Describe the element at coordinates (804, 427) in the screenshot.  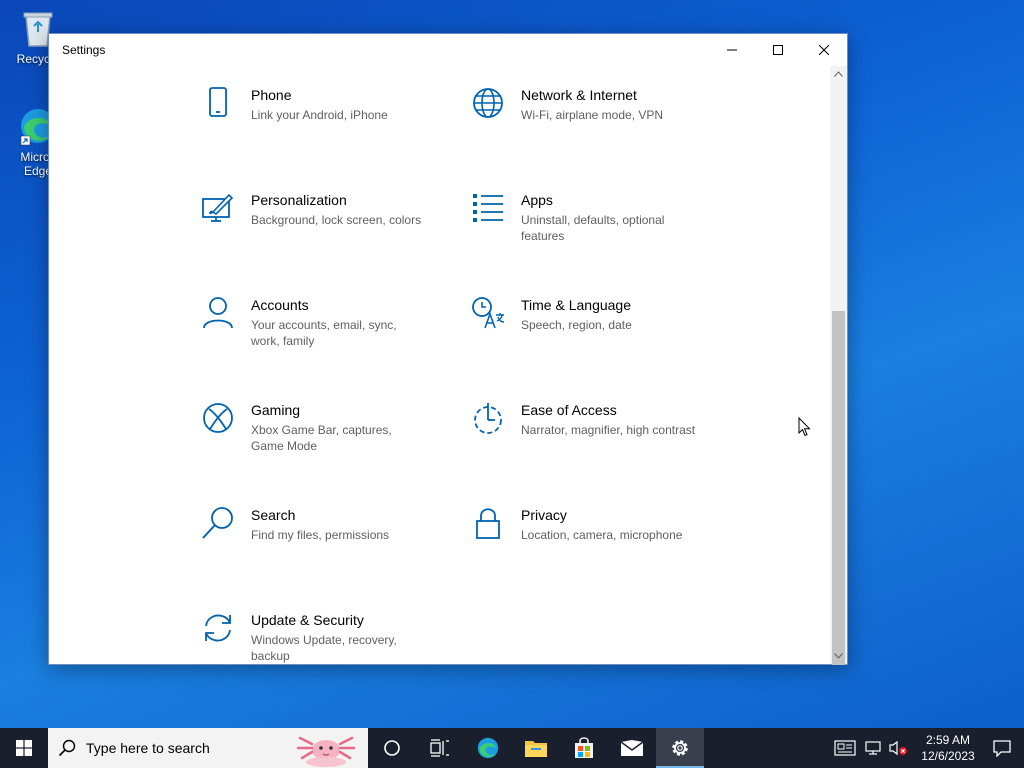
I see `mouse-cursor-icon` at that location.